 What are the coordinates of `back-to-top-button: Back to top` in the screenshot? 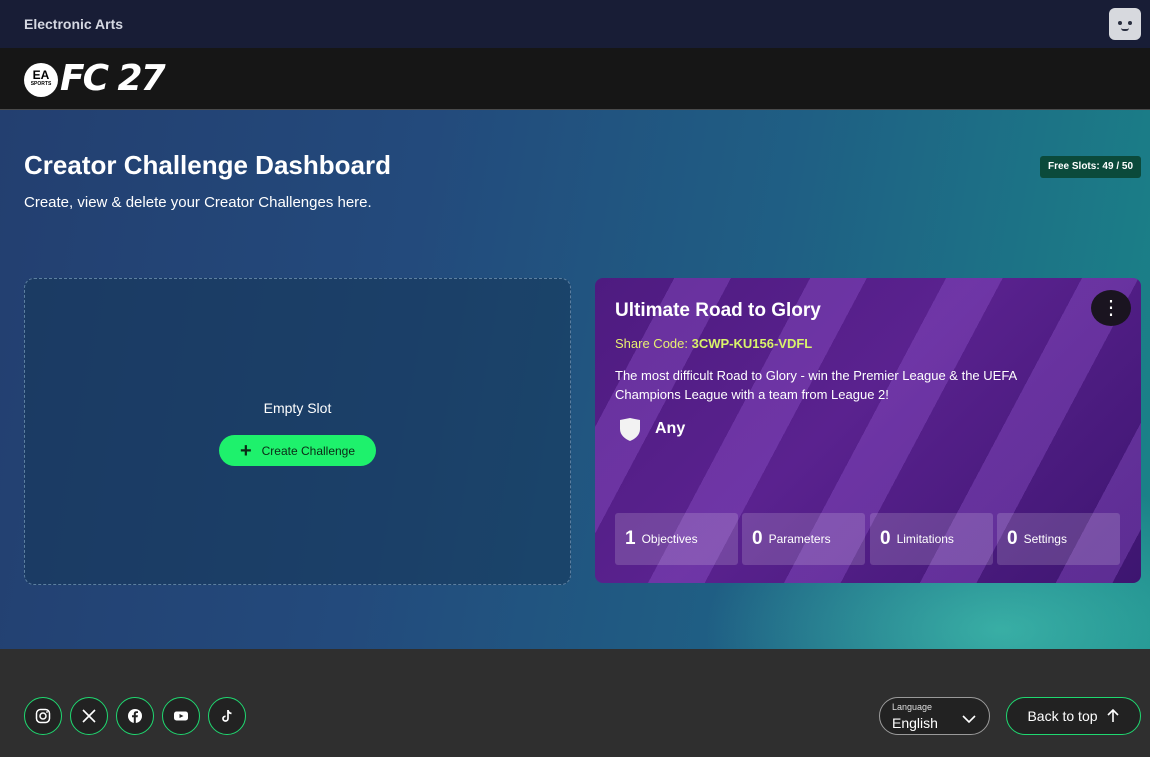 It's located at (1073, 716).